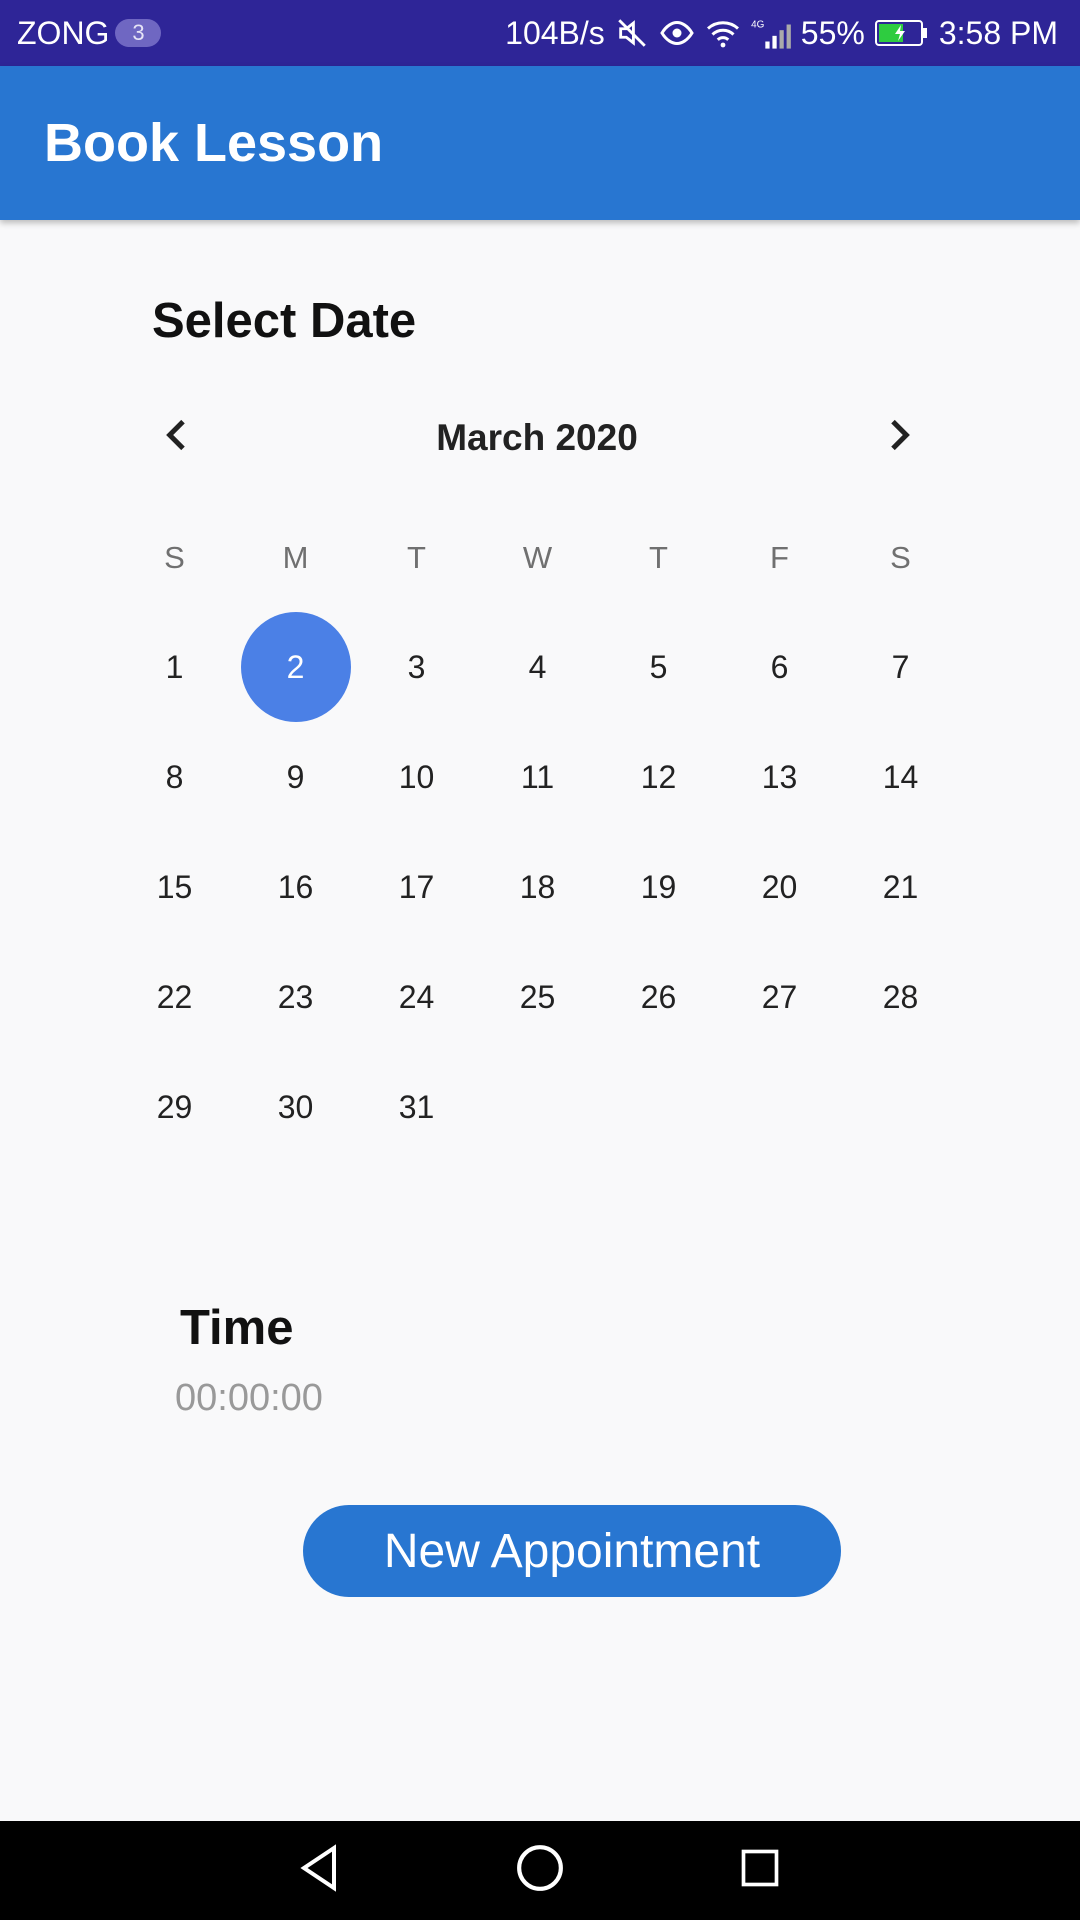 Image resolution: width=1080 pixels, height=1920 pixels. I want to click on day-number: 27, so click(779, 996).